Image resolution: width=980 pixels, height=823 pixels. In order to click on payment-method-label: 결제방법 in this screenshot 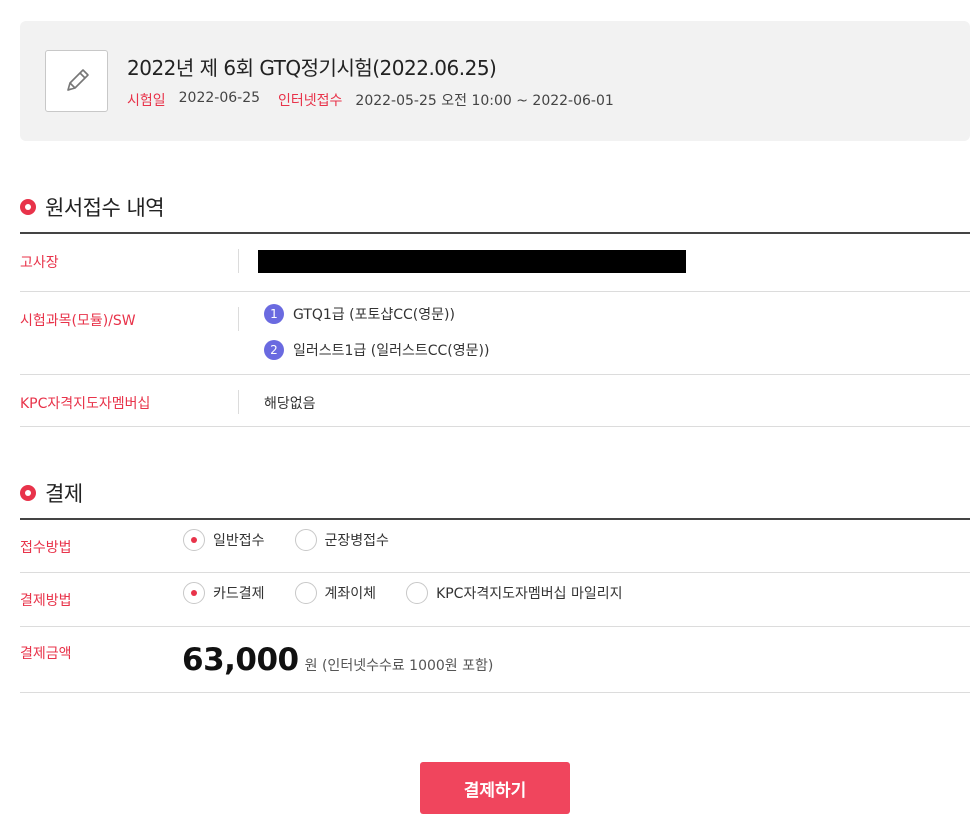, I will do `click(46, 601)`.